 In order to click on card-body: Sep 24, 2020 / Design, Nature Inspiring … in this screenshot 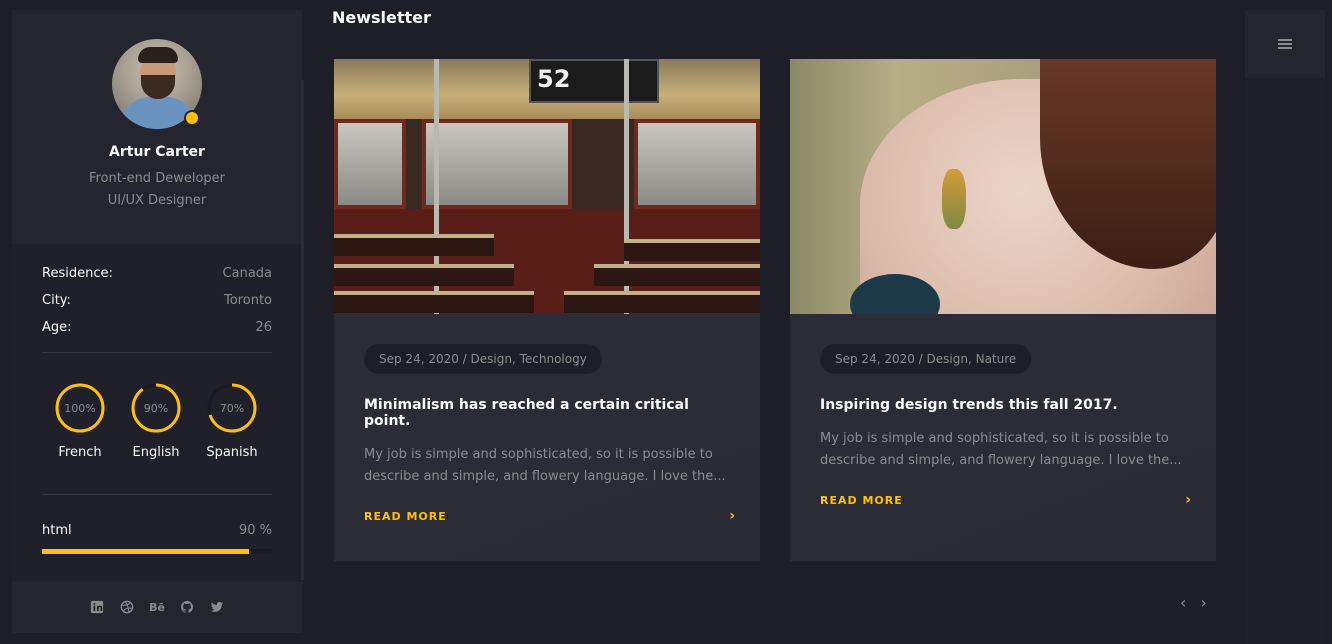, I will do `click(1003, 411)`.